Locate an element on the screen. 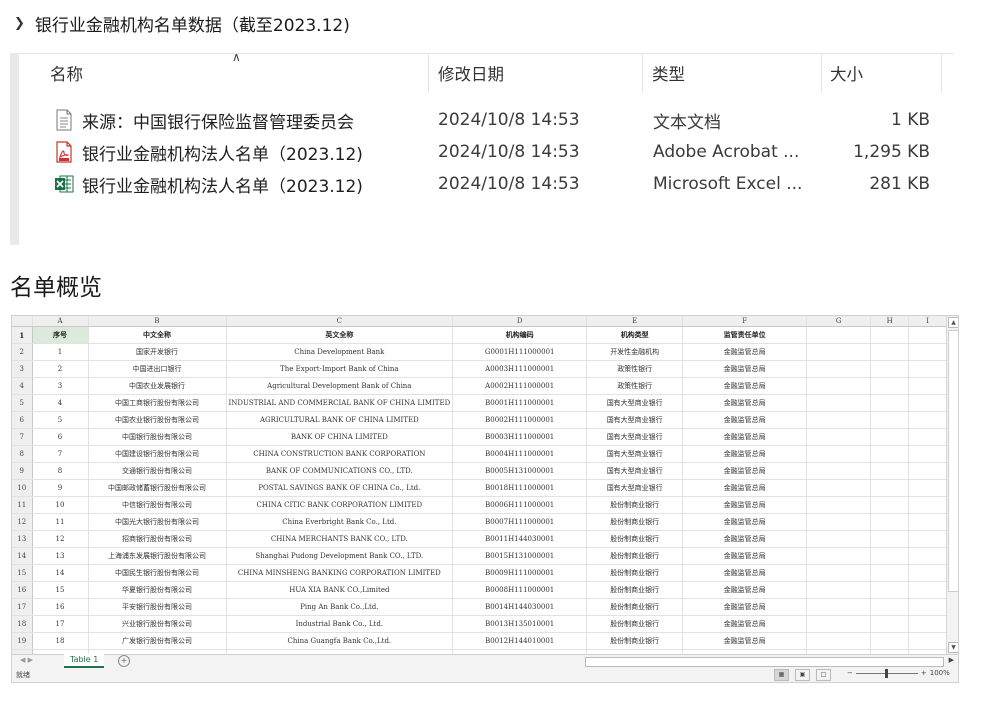 This screenshot has width=984, height=726. zoom-out-icon: − is located at coordinates (850, 673).